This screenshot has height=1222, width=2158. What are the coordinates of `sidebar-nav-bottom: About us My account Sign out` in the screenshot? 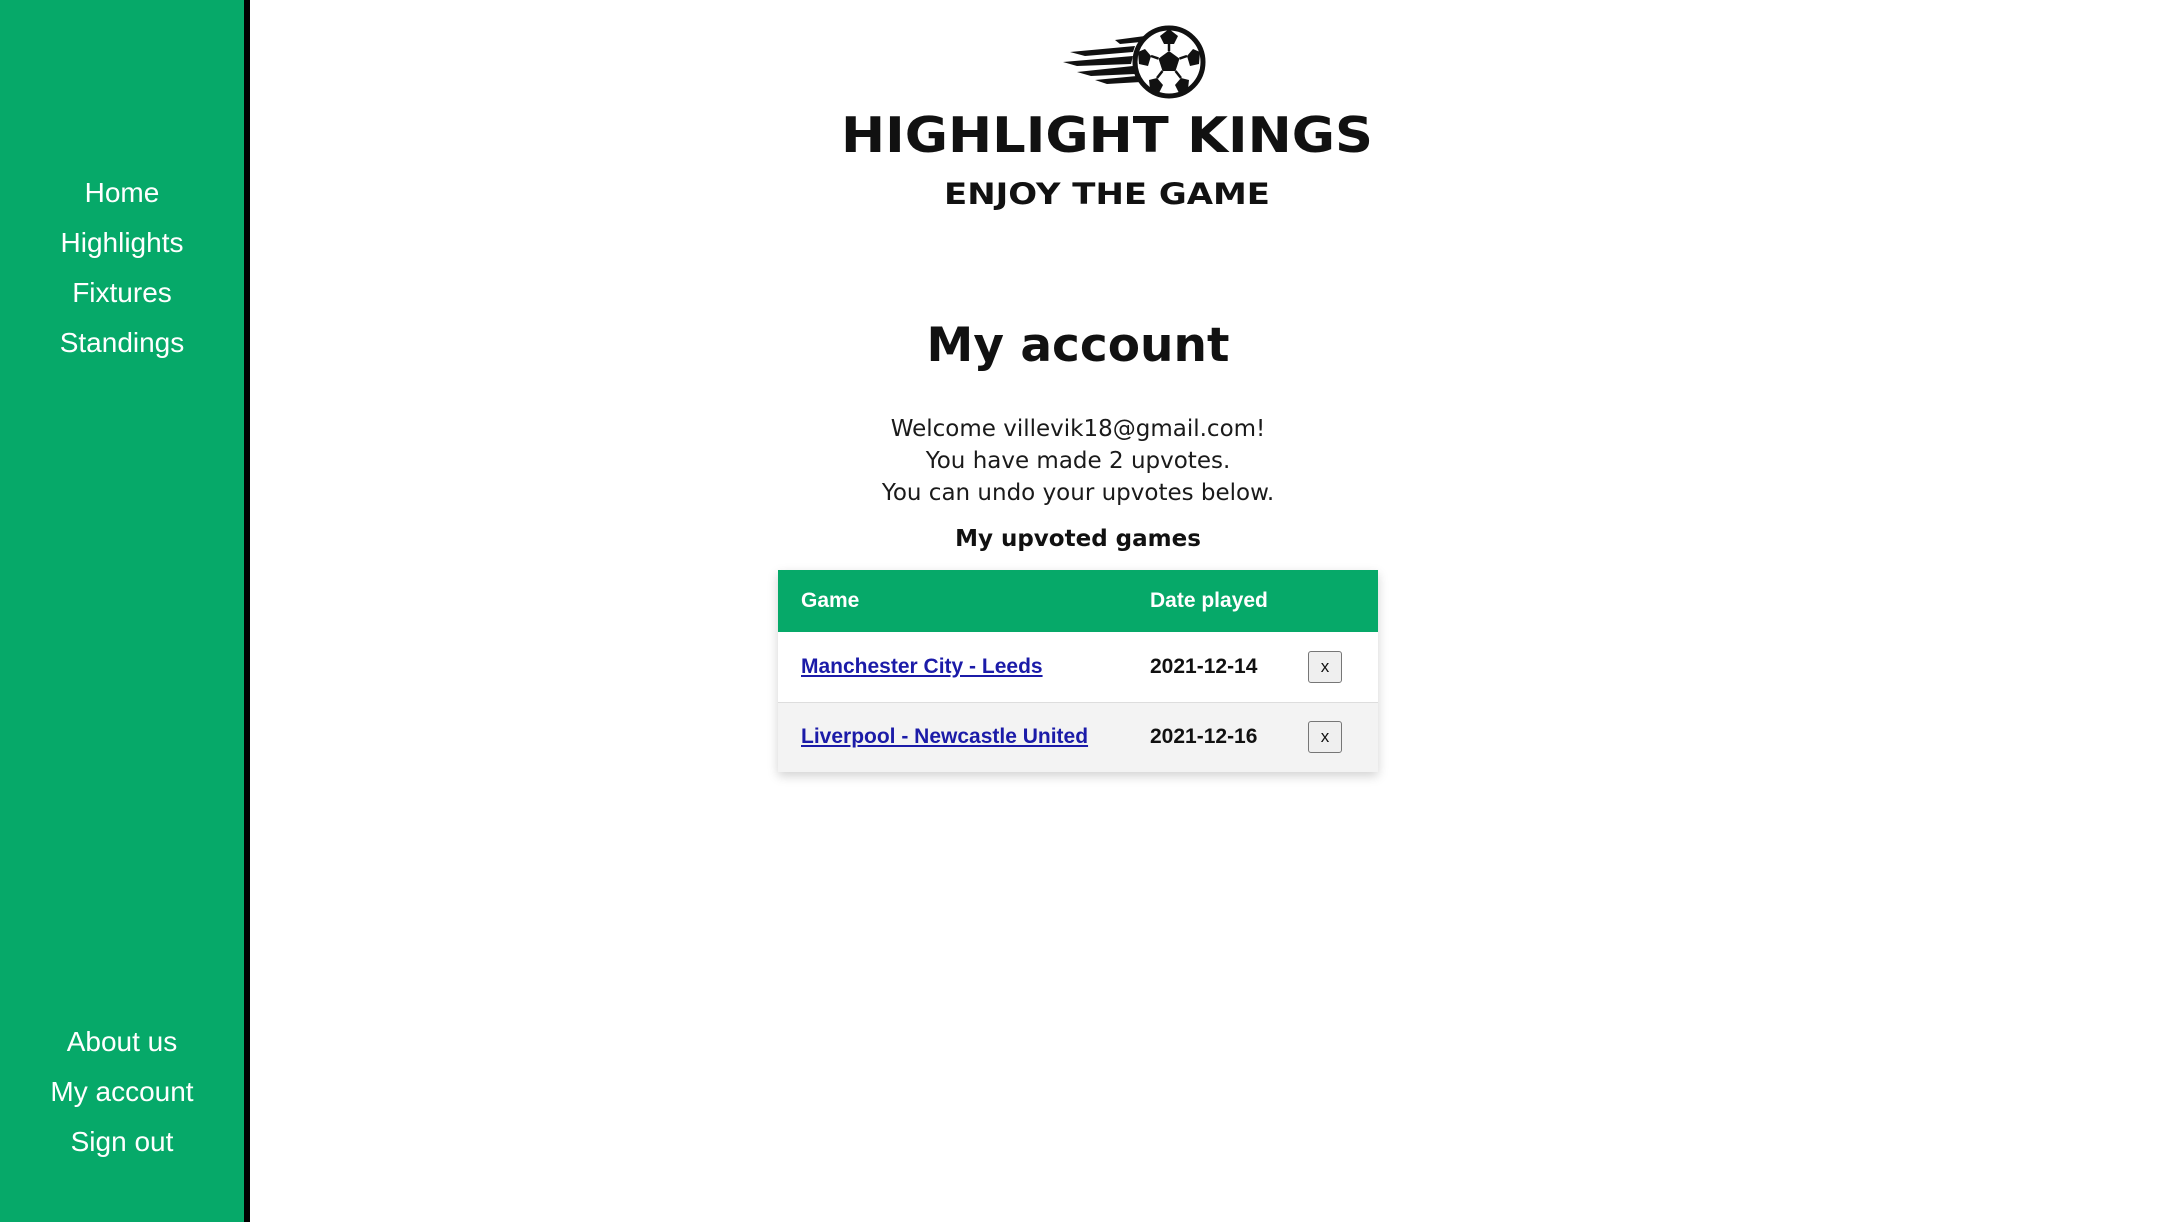 It's located at (122, 1092).